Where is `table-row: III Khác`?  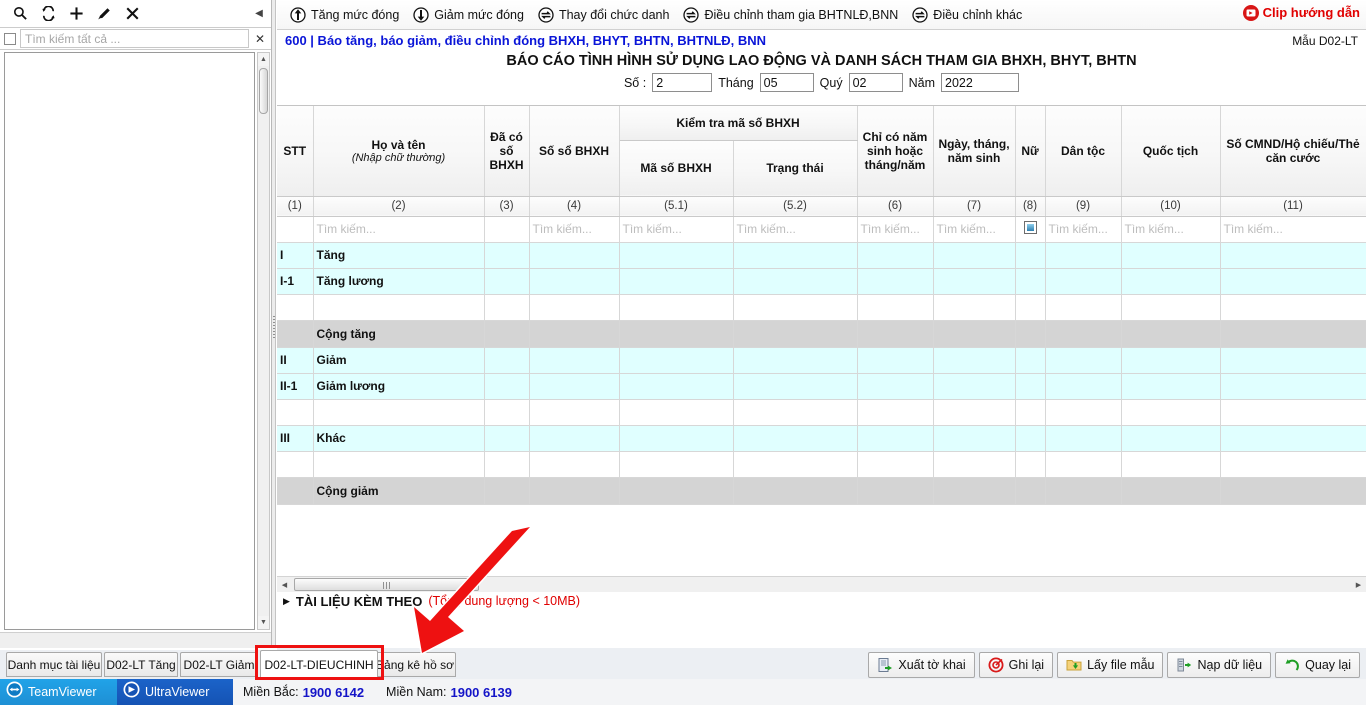 table-row: III Khác is located at coordinates (821, 438).